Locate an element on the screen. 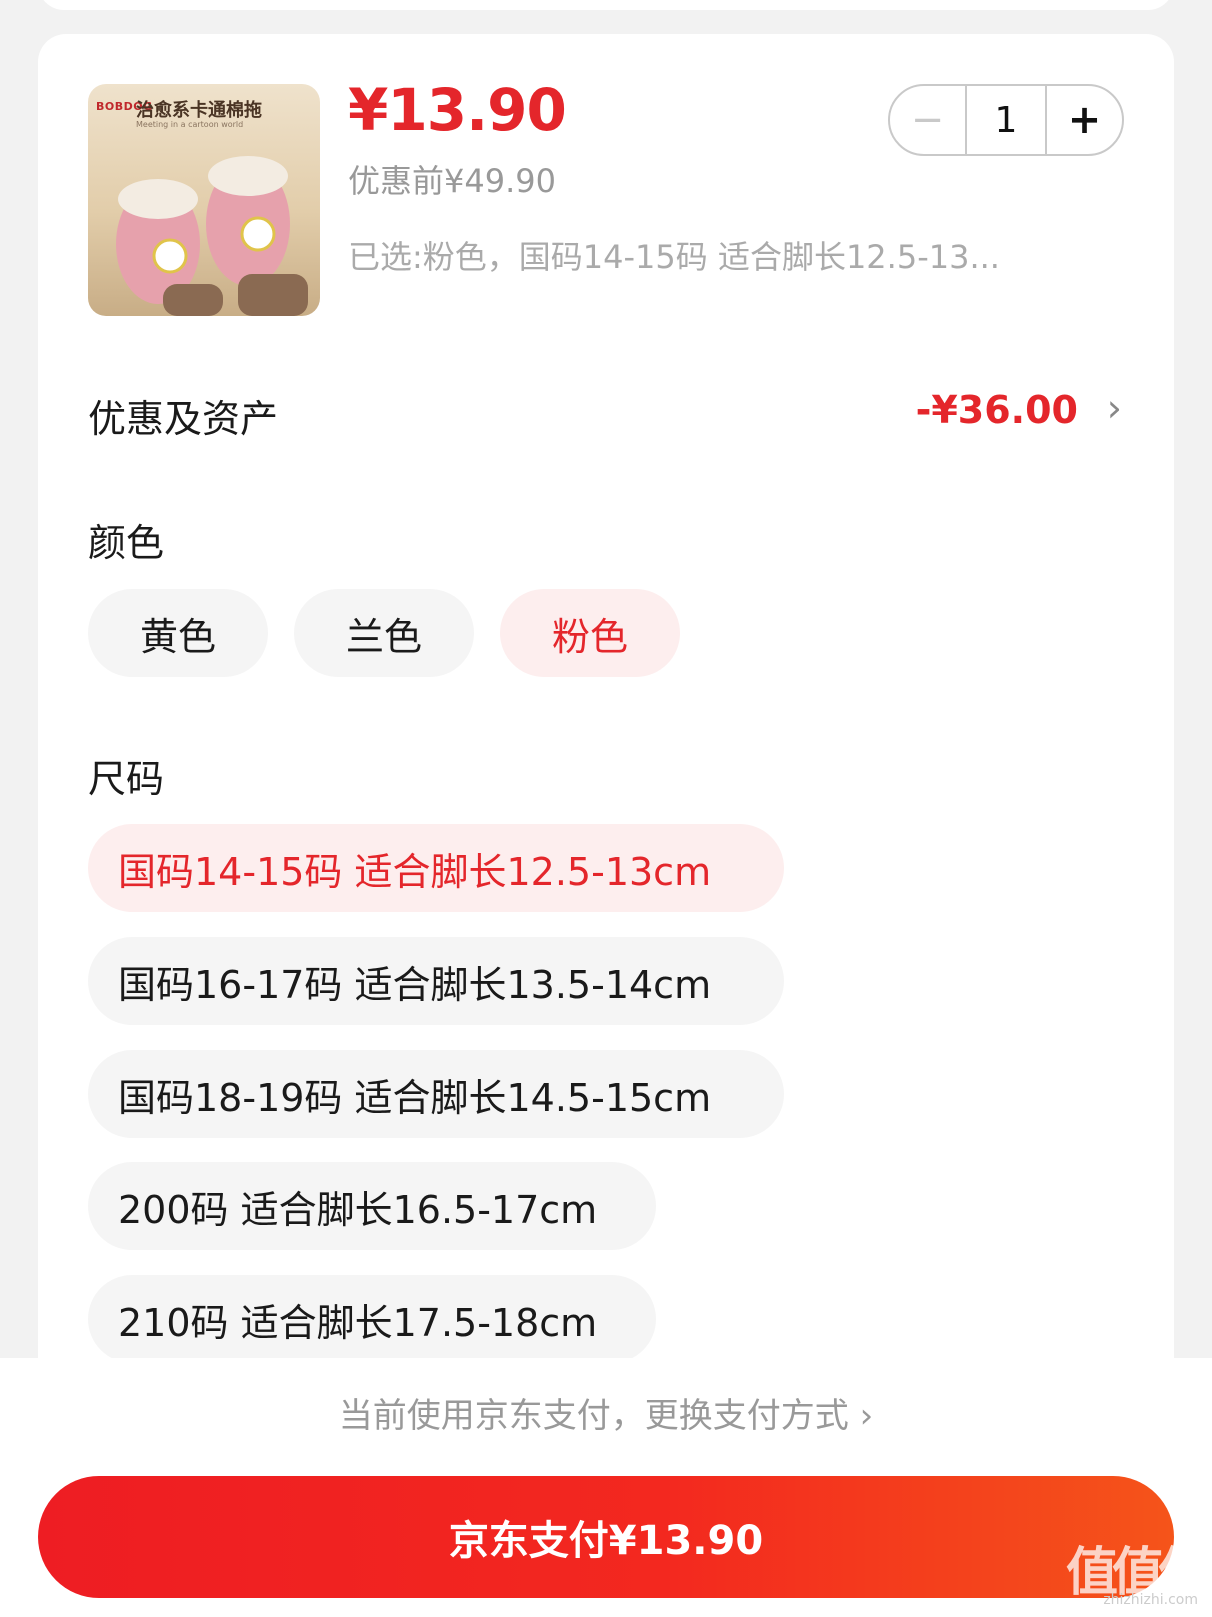 Image resolution: width=1212 pixels, height=1617 pixels. product-price: ¥13.90 is located at coordinates (457, 110).